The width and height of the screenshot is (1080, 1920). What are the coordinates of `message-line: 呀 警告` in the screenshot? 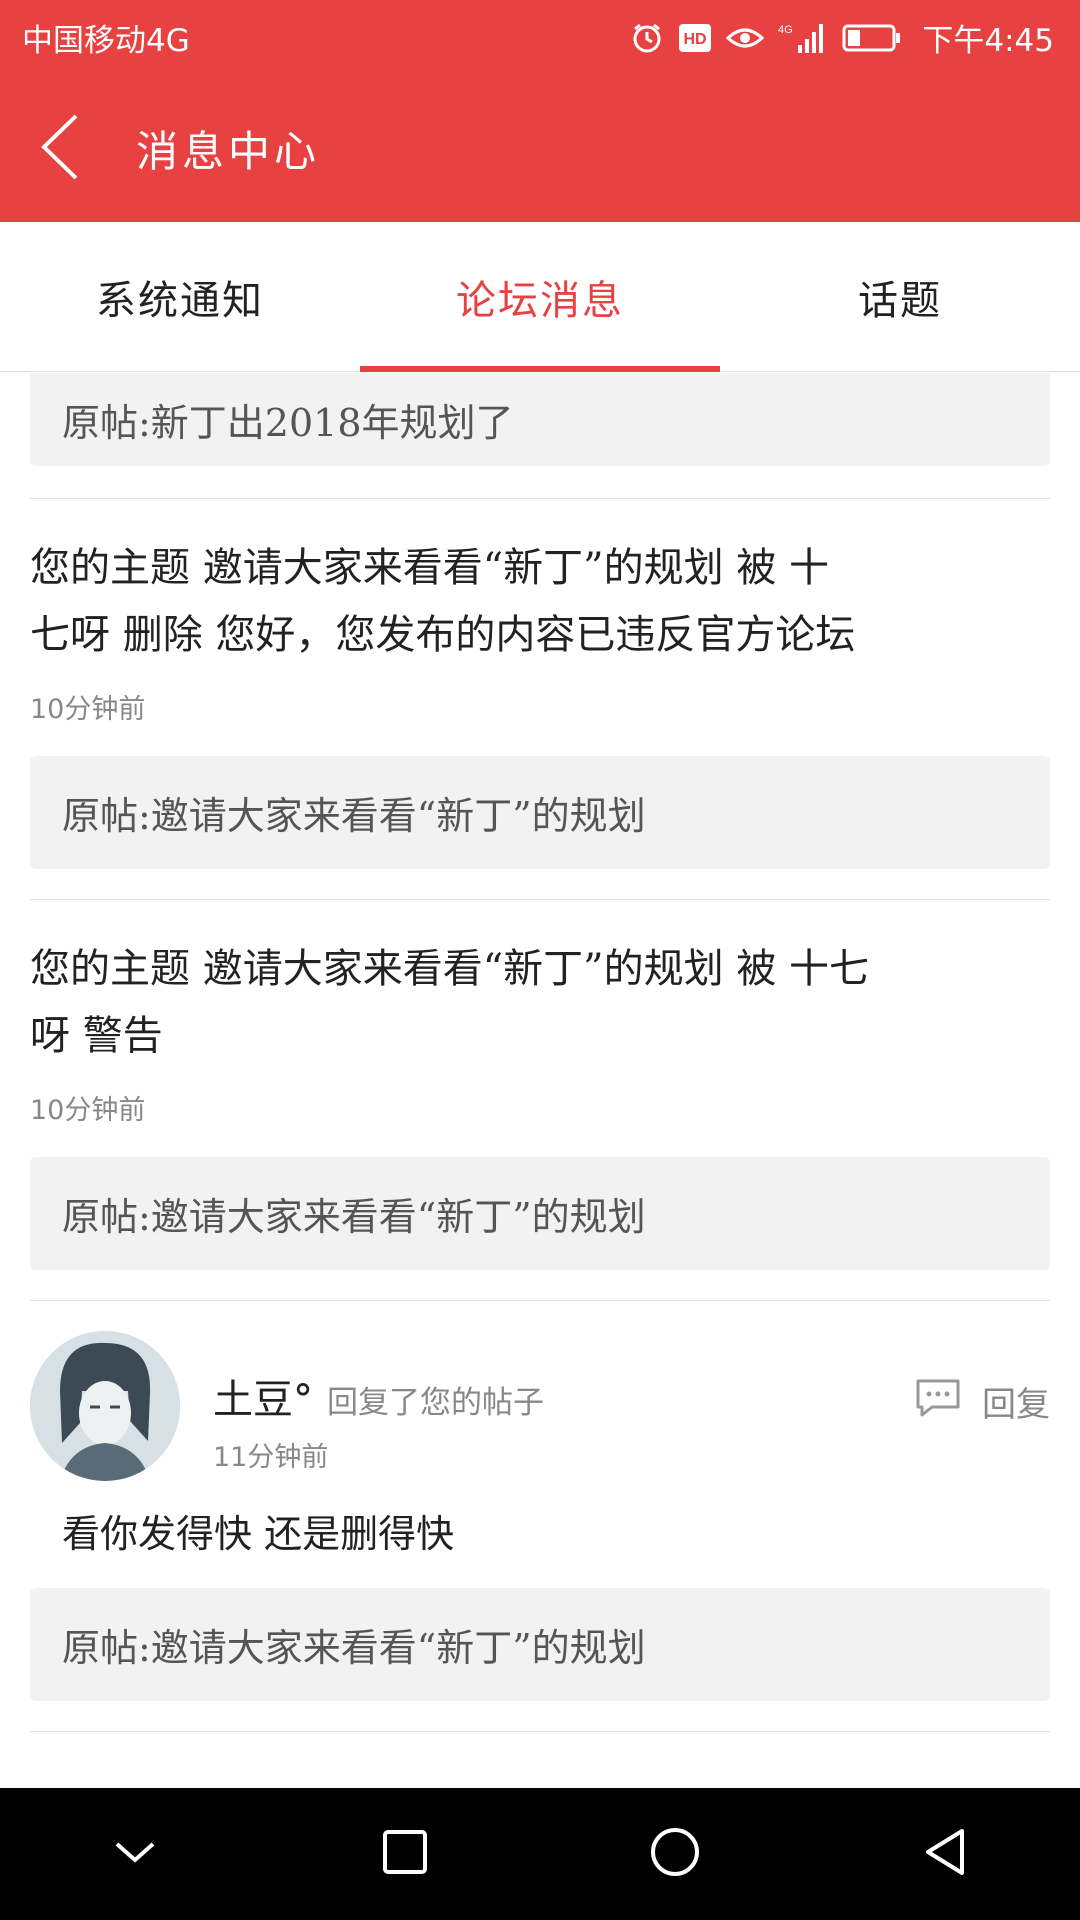 It's located at (96, 1036).